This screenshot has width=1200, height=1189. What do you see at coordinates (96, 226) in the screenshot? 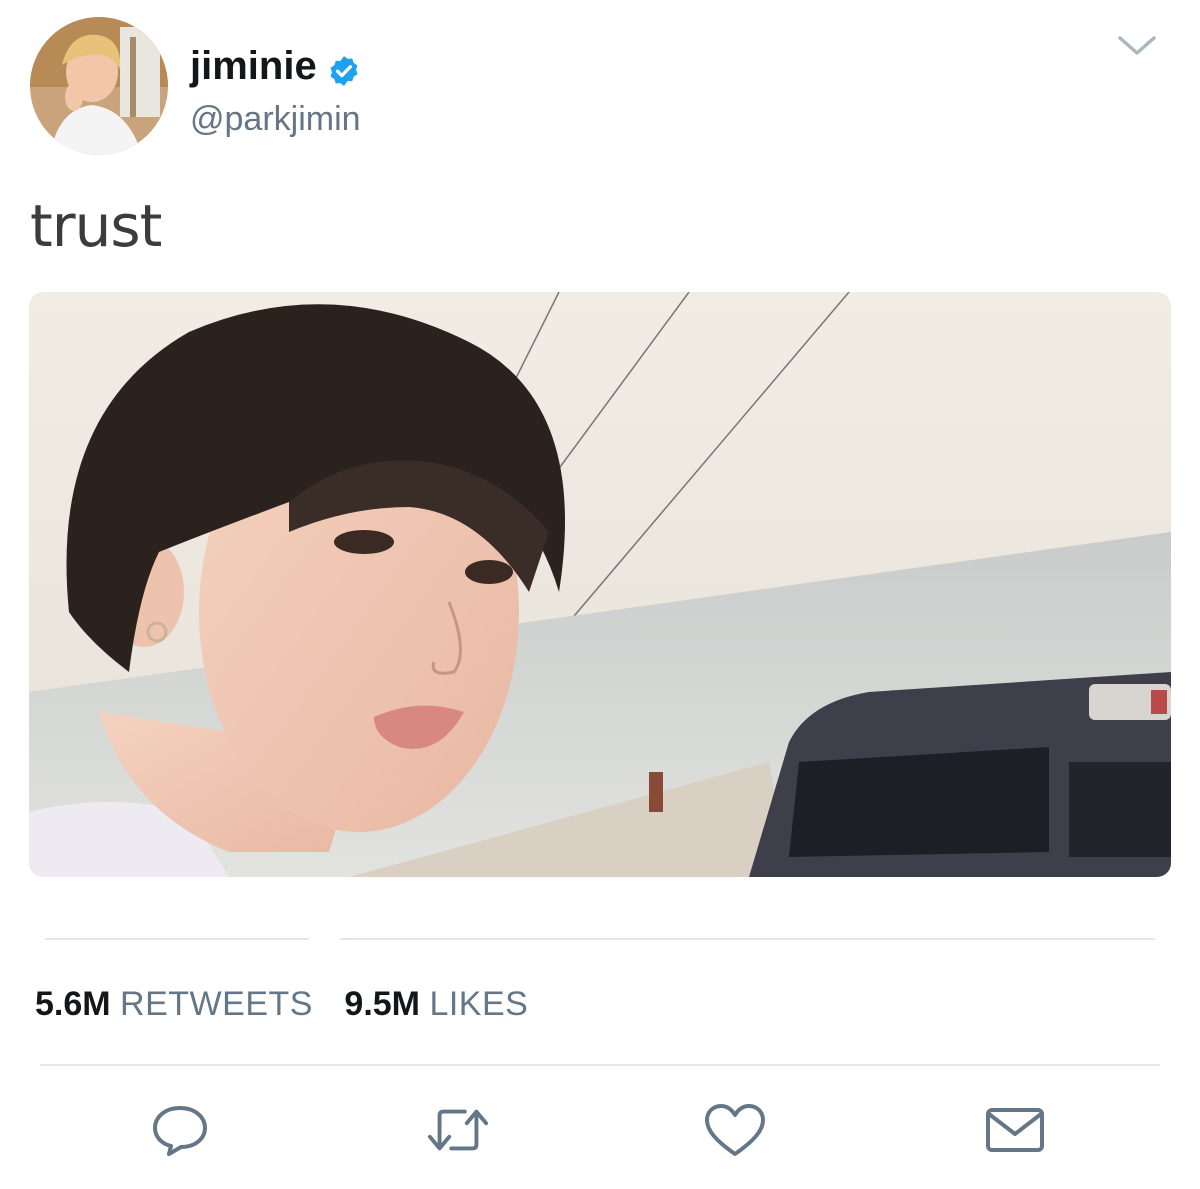
I see `tweet-text: trust` at bounding box center [96, 226].